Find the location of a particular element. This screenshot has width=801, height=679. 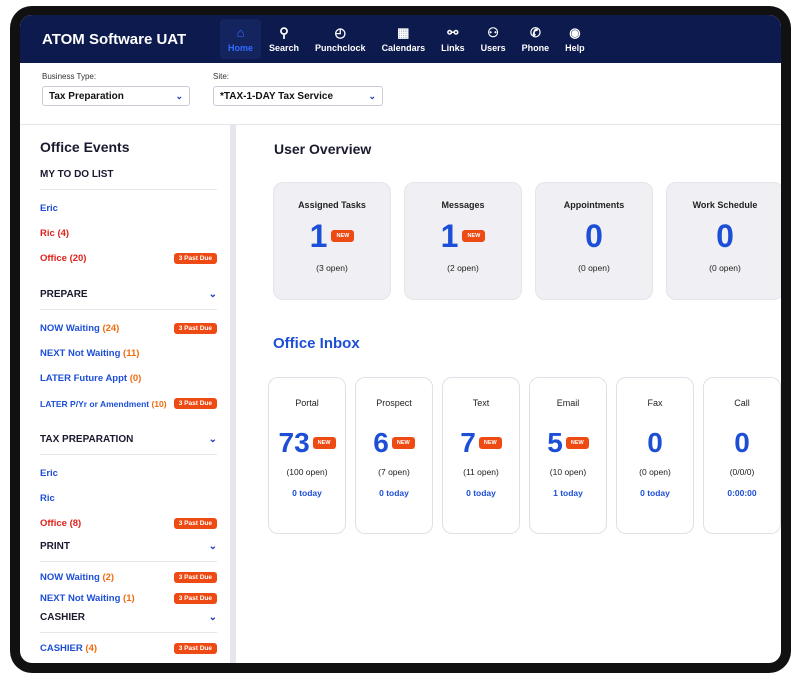

card-title: Assigned Tasks is located at coordinates (332, 205).